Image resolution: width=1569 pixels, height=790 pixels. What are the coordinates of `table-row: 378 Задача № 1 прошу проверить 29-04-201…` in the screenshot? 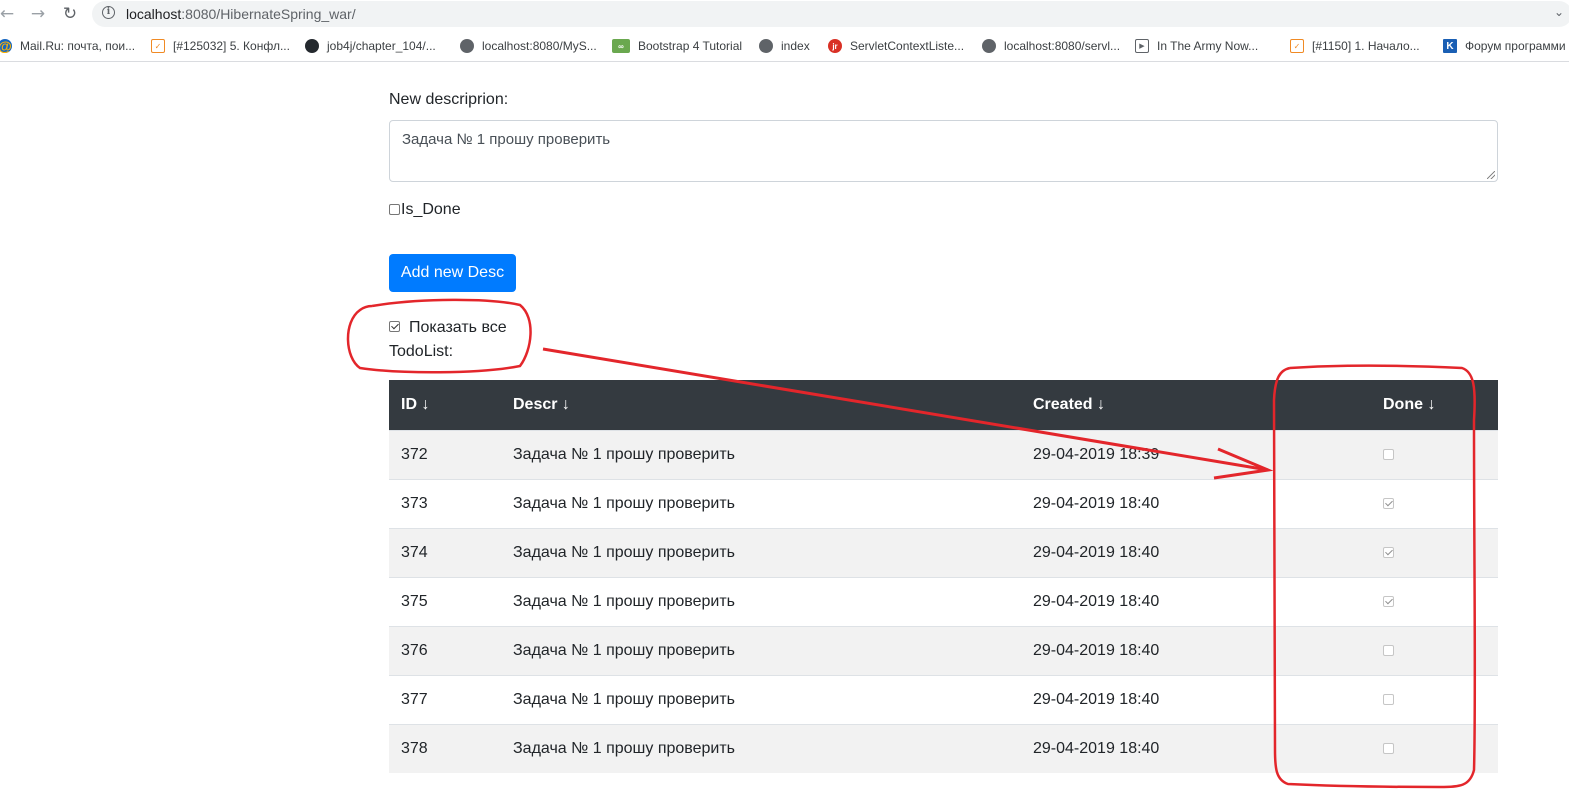 It's located at (943, 748).